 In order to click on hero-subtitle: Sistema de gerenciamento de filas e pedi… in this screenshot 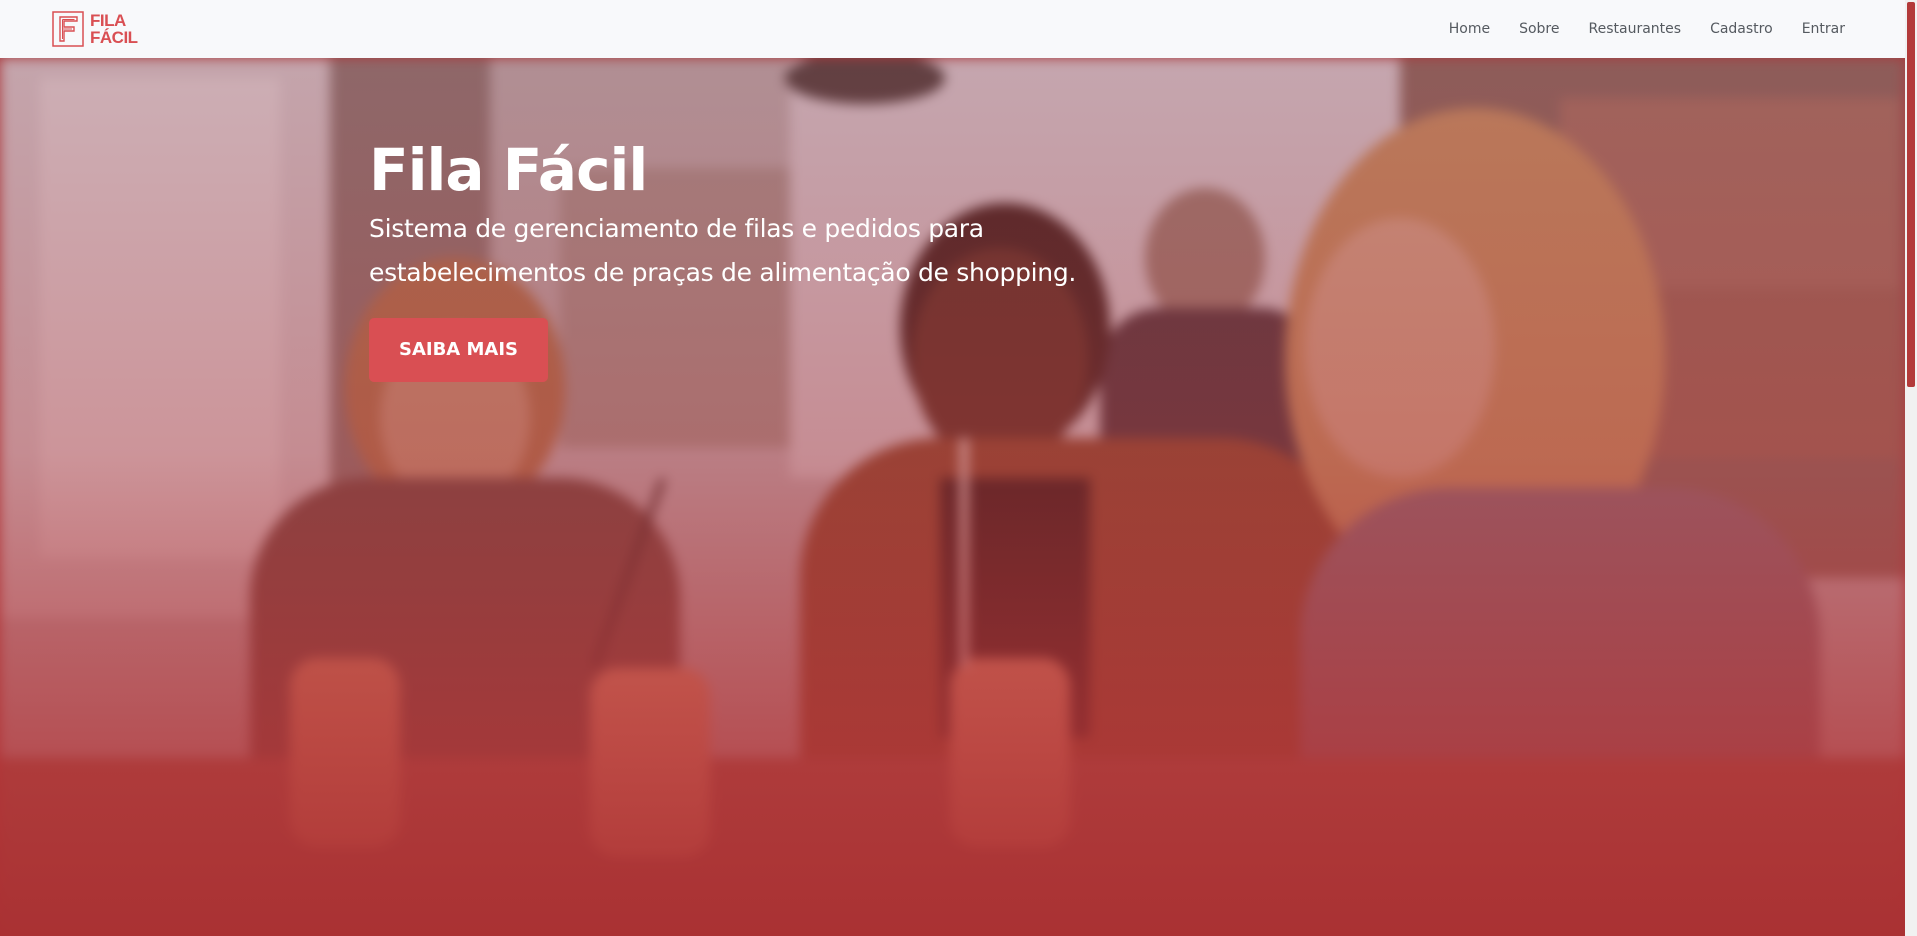, I will do `click(723, 250)`.